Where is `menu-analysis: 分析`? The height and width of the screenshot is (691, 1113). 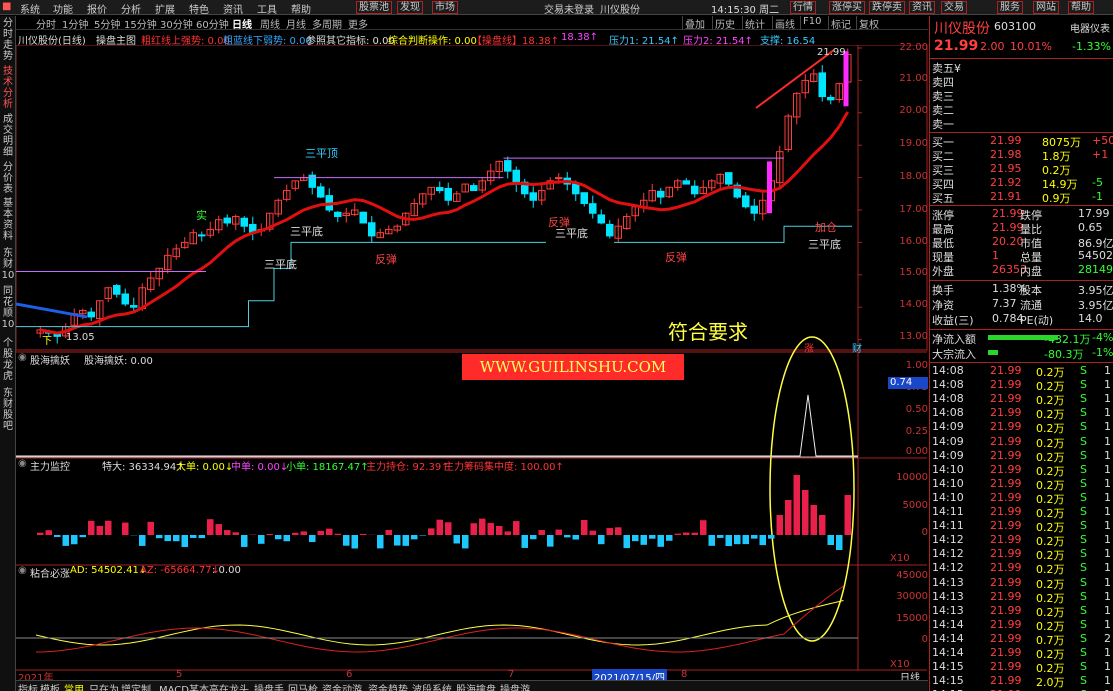 menu-analysis: 分析 is located at coordinates (131, 8).